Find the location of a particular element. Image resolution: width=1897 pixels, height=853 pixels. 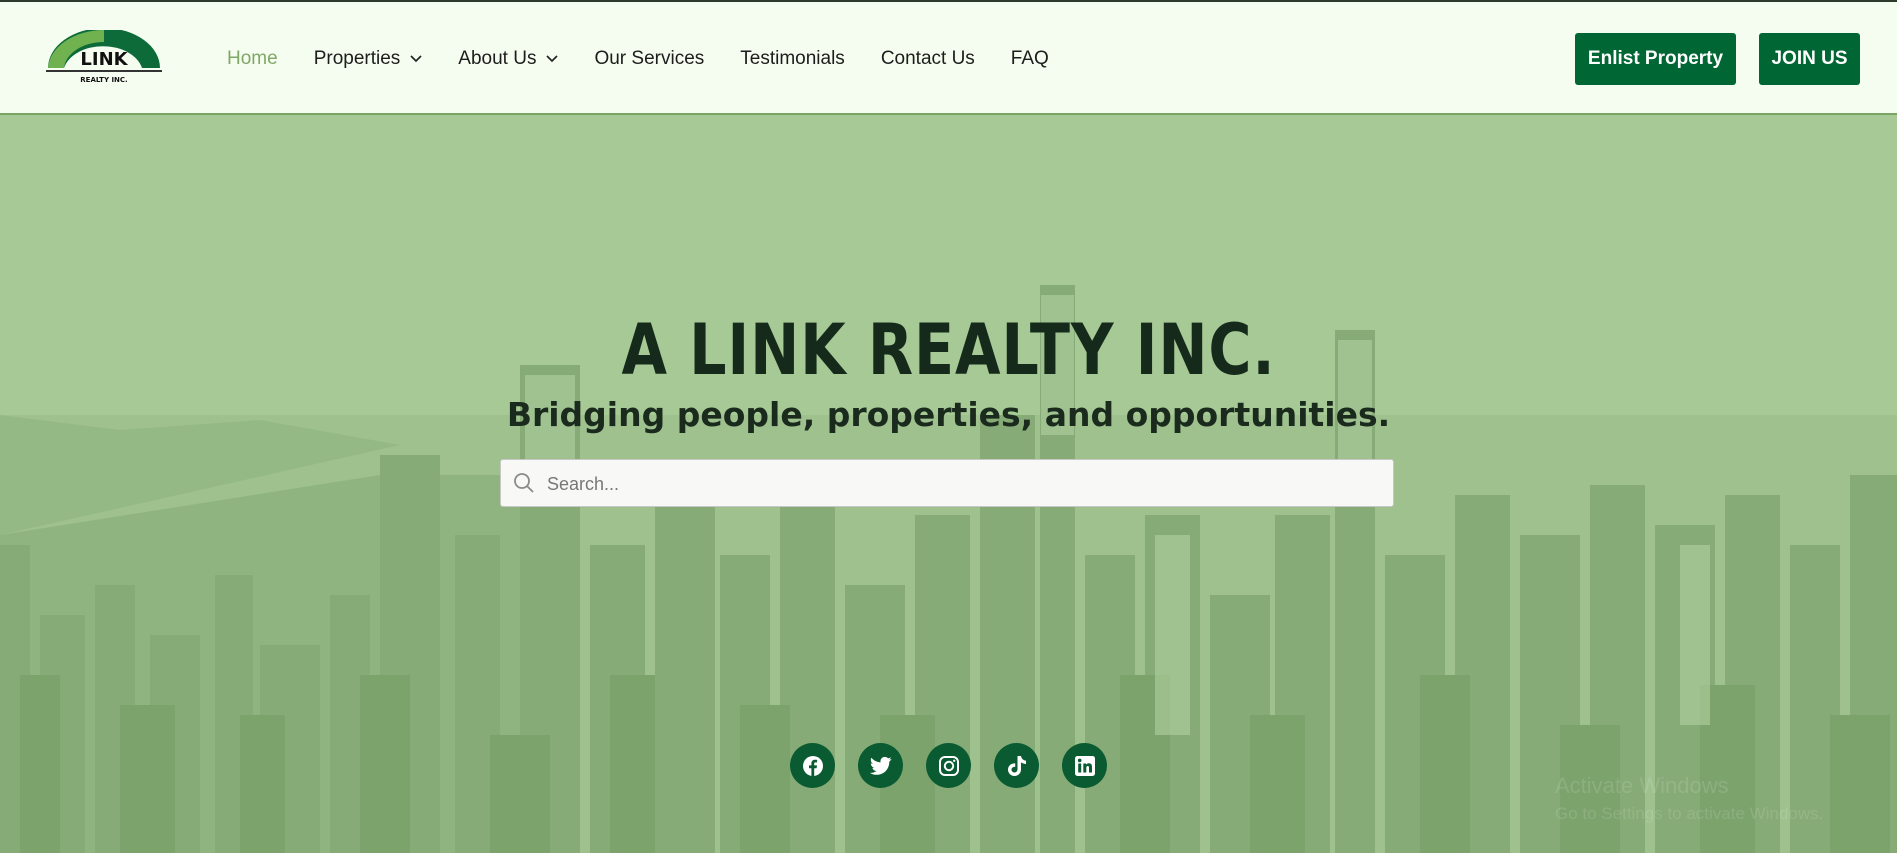

nav-testimonials: Testimonials is located at coordinates (792, 59).